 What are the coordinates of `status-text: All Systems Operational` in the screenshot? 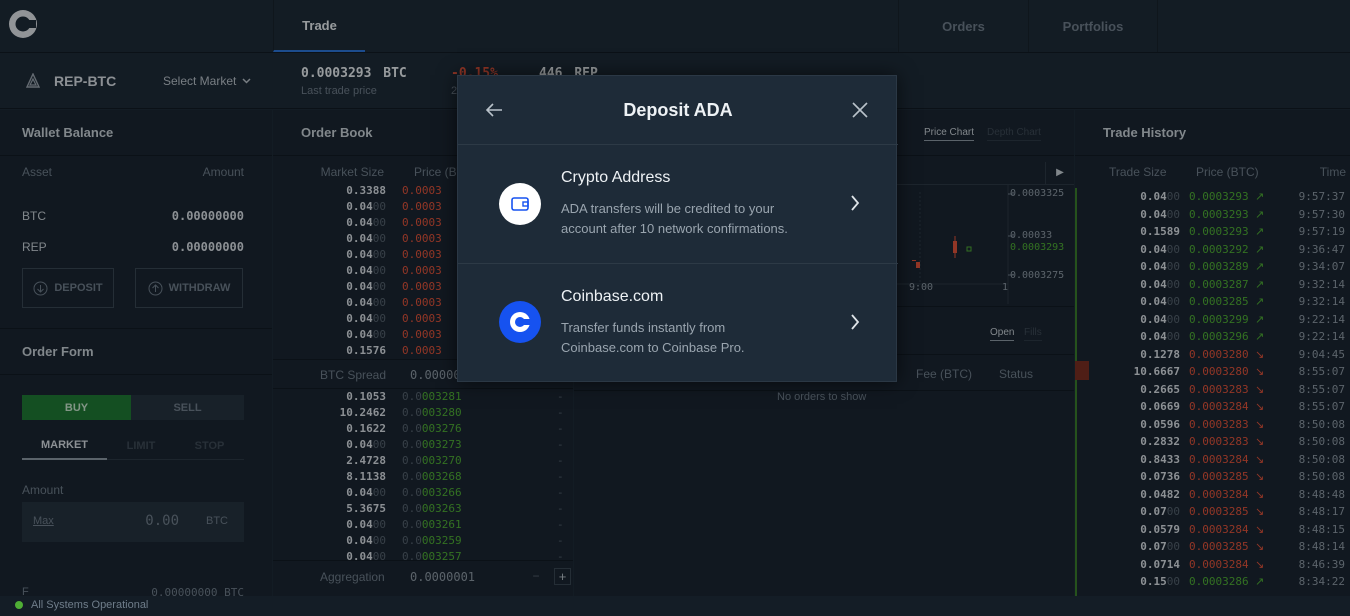 It's located at (89, 605).